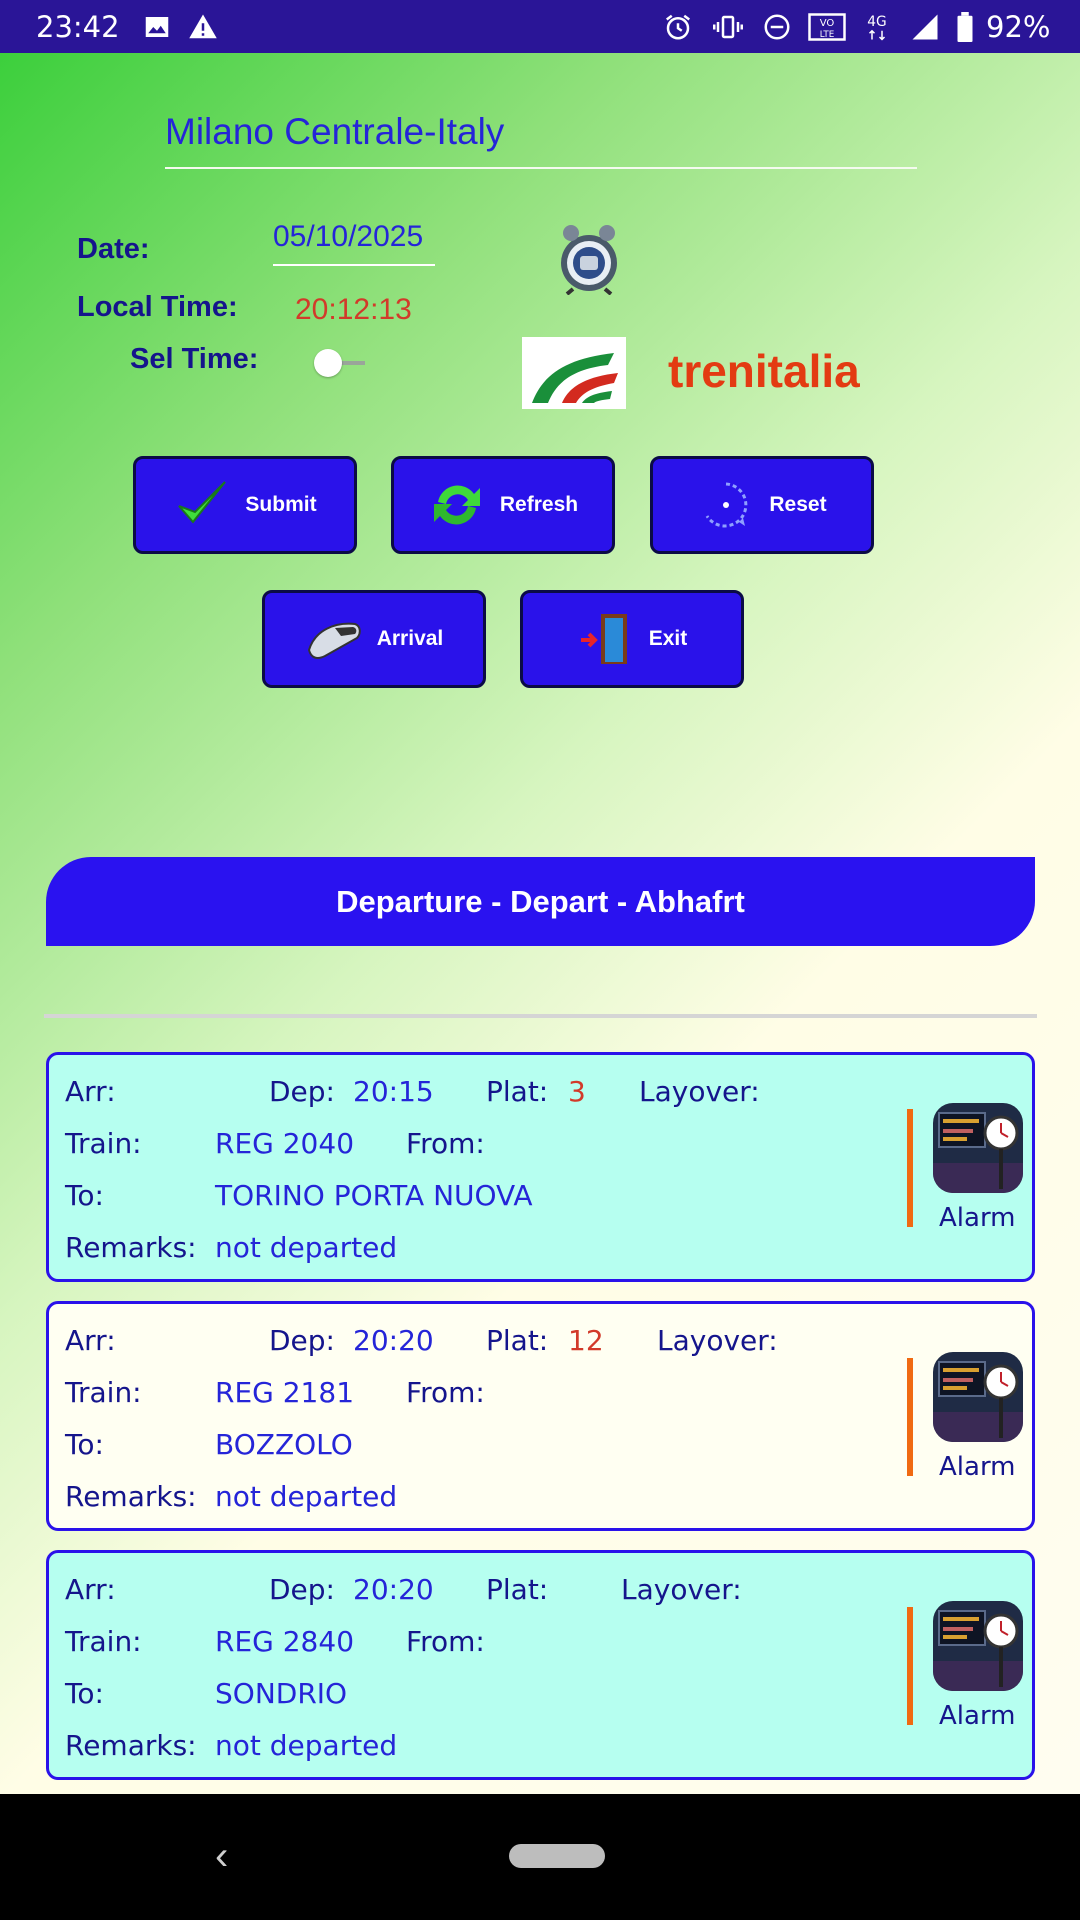 This screenshot has width=1080, height=1920. What do you see at coordinates (540, 26) in the screenshot?
I see `status-bar: 23:42 VO LTE 4G 92%` at bounding box center [540, 26].